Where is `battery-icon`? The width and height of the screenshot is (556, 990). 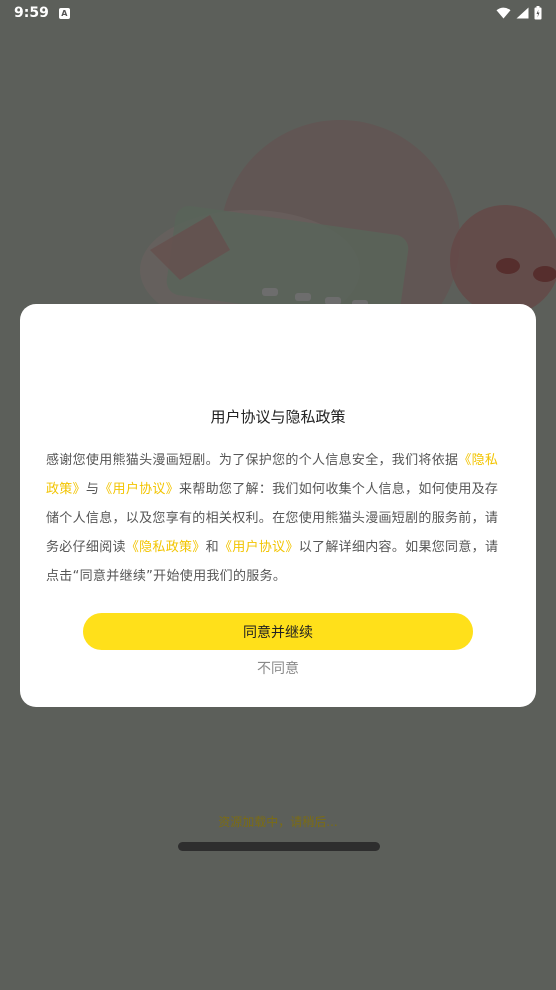
battery-icon is located at coordinates (538, 13).